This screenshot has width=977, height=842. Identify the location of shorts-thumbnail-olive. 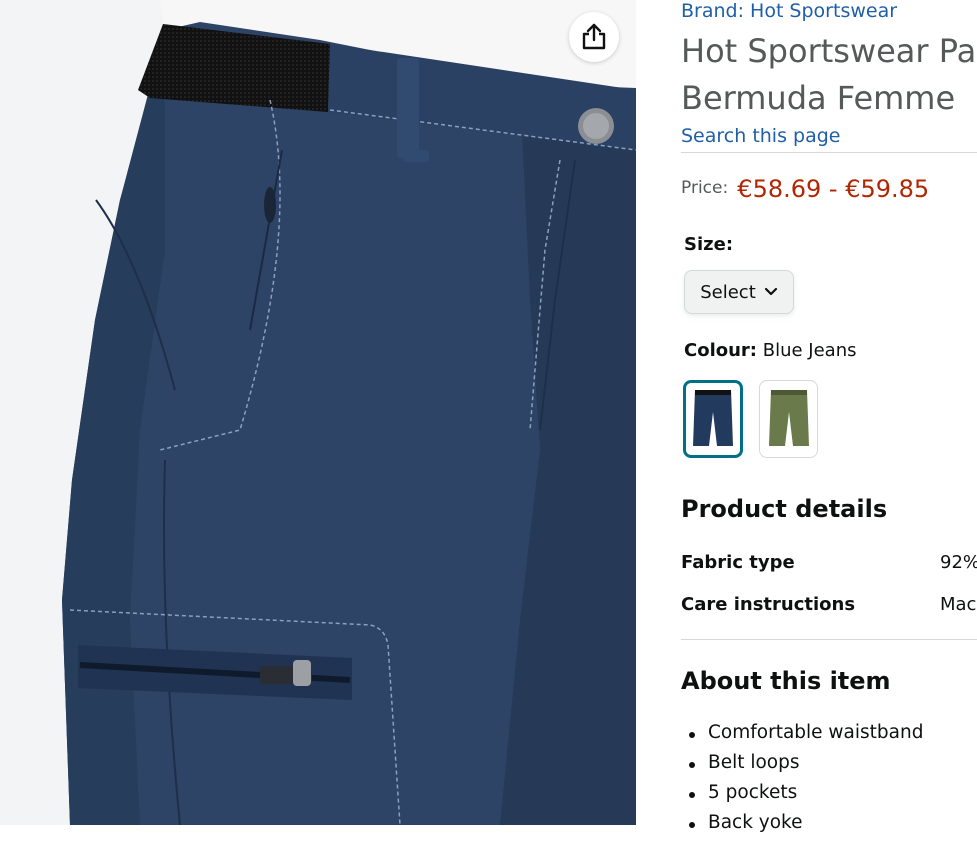
(788, 418).